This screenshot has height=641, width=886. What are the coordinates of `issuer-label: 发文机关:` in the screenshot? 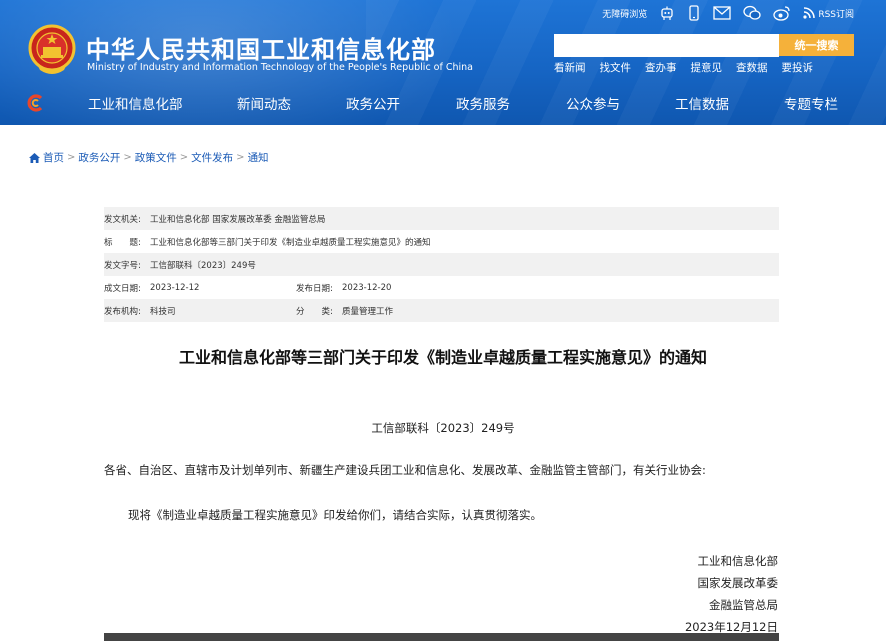 It's located at (122, 219).